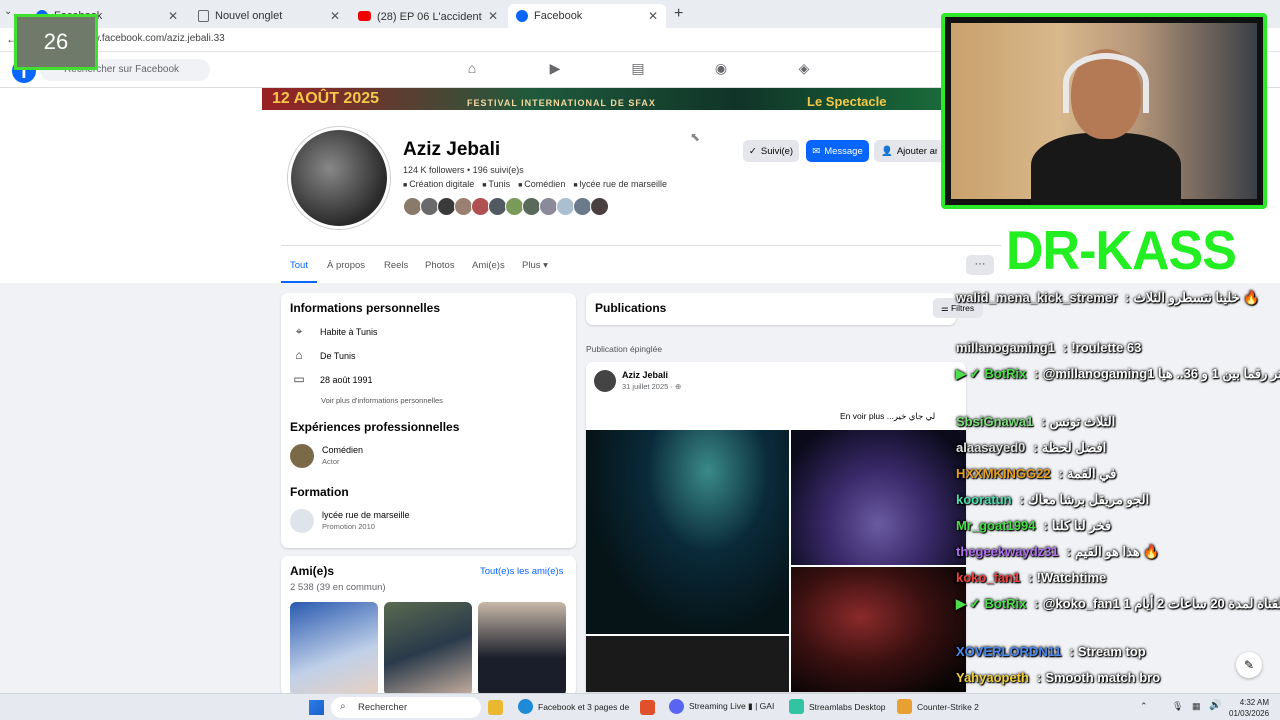 The width and height of the screenshot is (1280, 720). What do you see at coordinates (843, 151) in the screenshot?
I see `message-label: Message` at bounding box center [843, 151].